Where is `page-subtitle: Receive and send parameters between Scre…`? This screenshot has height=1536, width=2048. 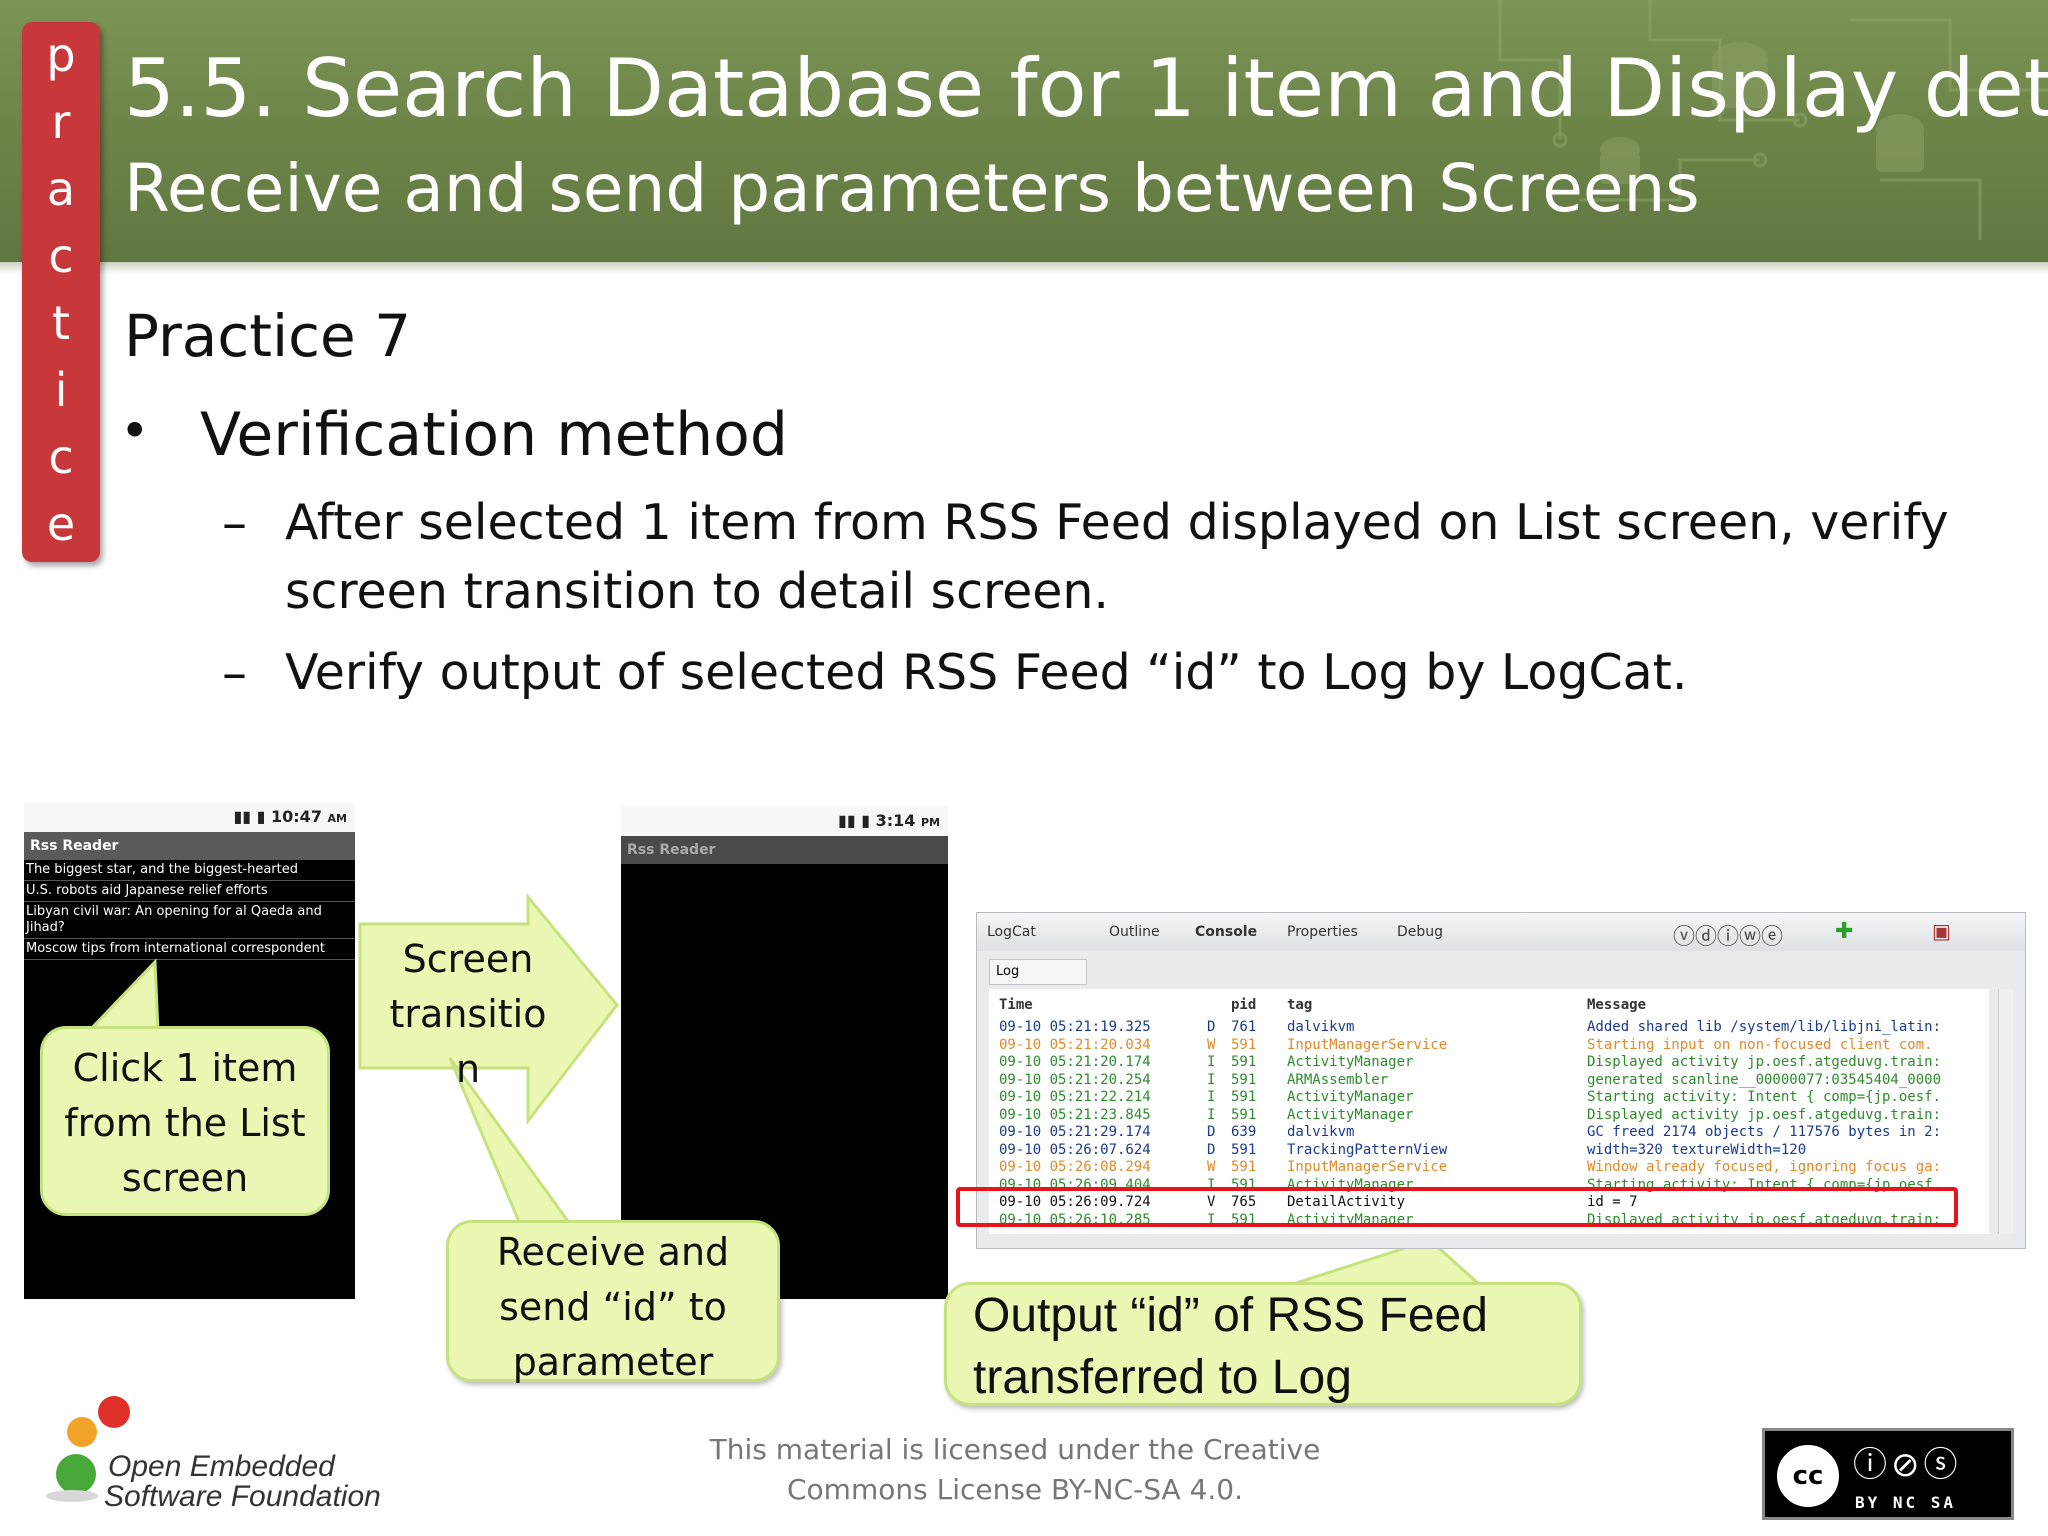 page-subtitle: Receive and send parameters between Scre… is located at coordinates (912, 188).